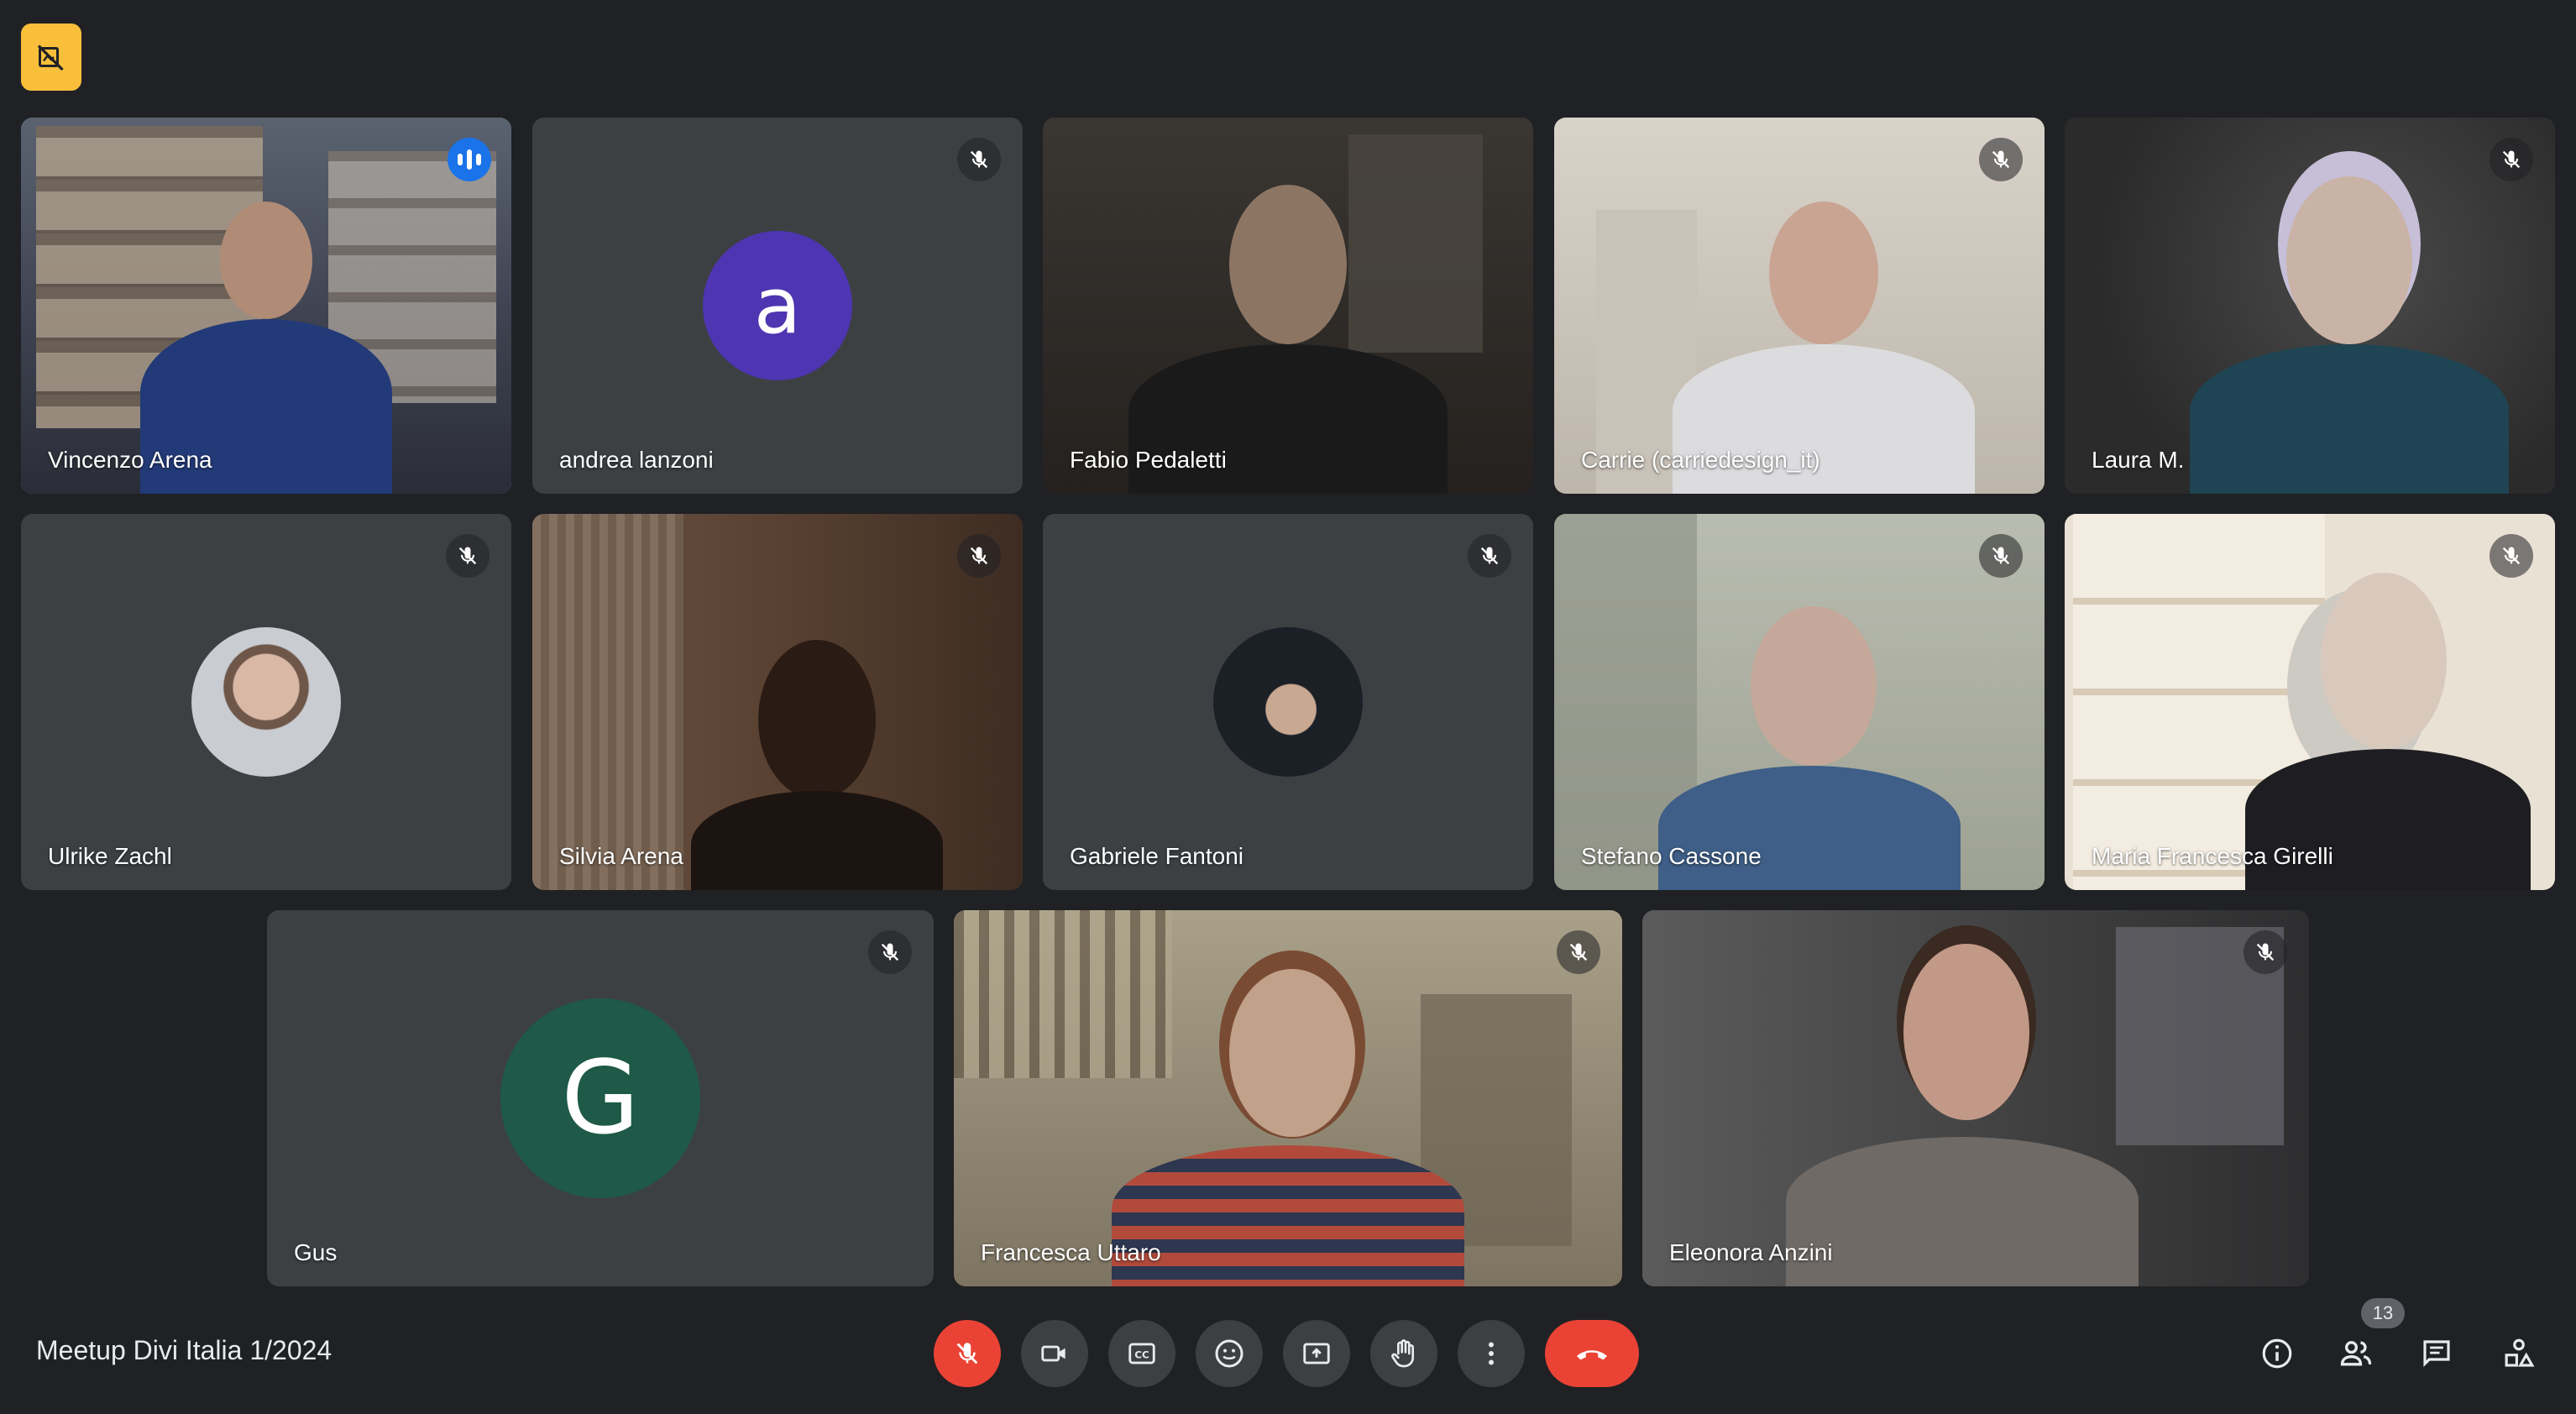 The width and height of the screenshot is (2576, 1414). Describe the element at coordinates (184, 1350) in the screenshot. I see `meeting-title: Meetup Divi Italia 1/2024` at that location.